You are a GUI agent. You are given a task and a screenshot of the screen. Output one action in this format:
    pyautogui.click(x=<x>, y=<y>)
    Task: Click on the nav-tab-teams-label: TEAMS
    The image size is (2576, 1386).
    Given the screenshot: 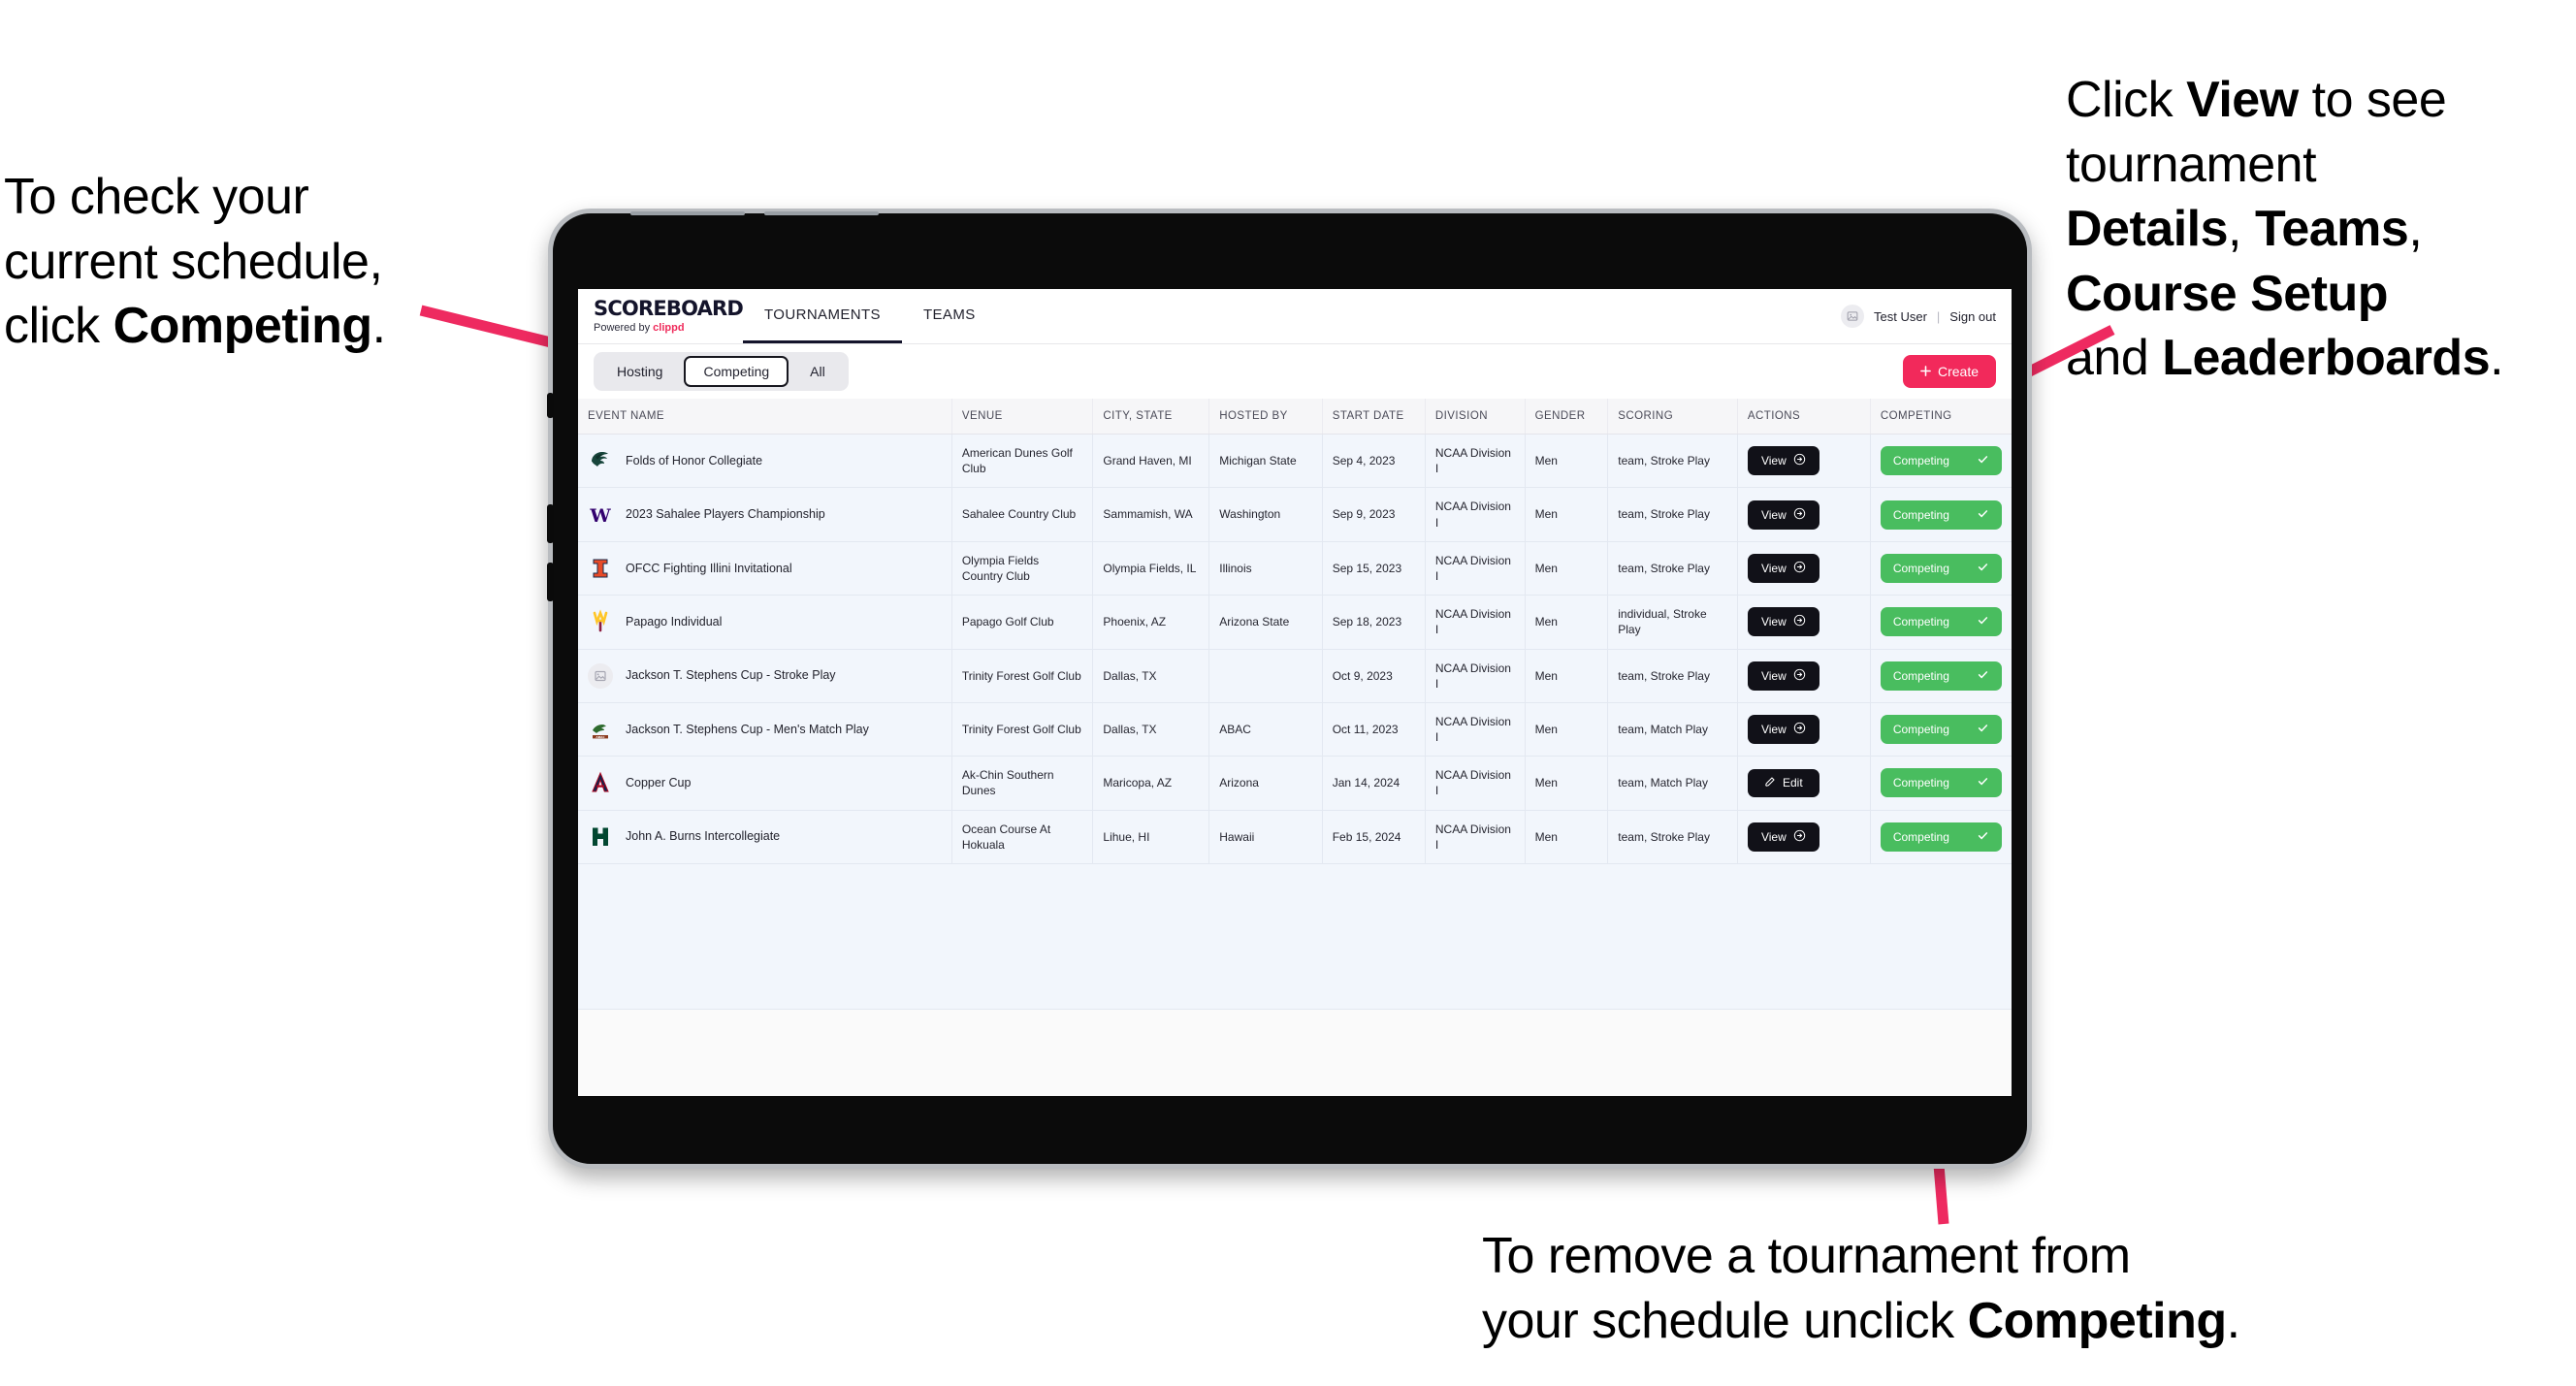 What is the action you would take?
    pyautogui.click(x=949, y=314)
    